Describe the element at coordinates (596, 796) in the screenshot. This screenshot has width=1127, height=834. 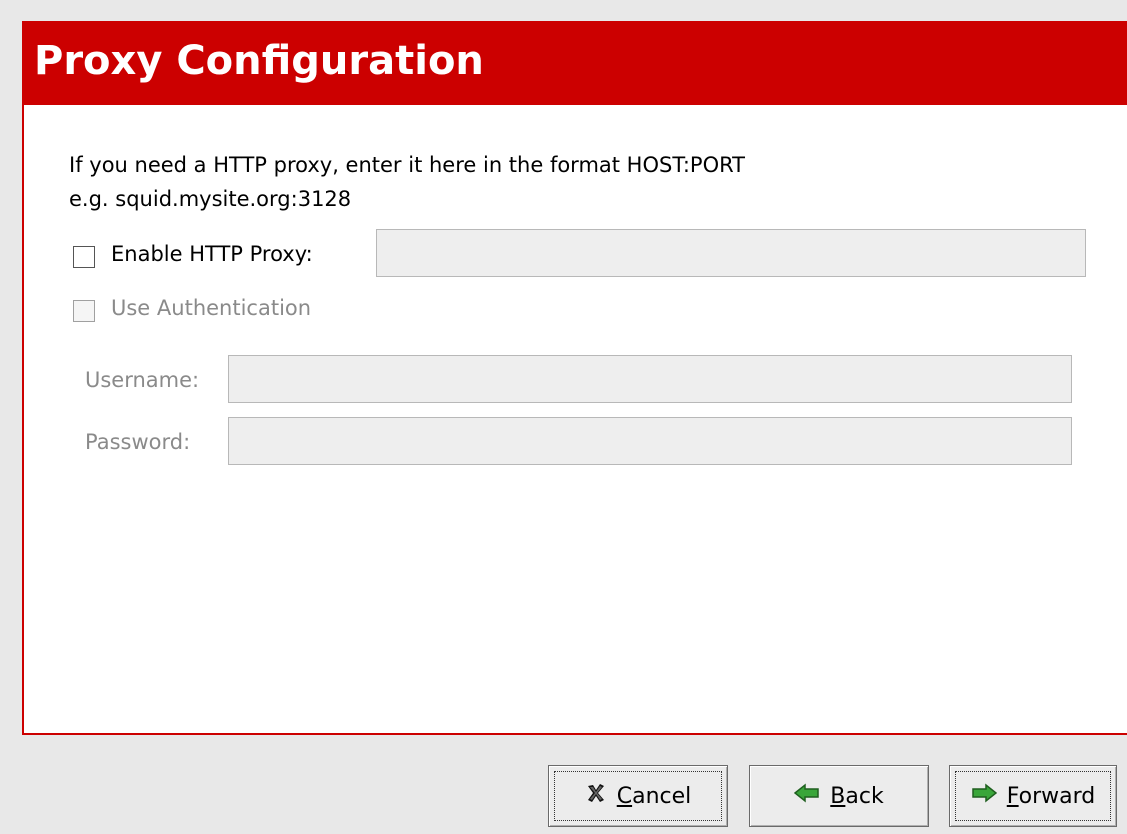
I see `x-cancel-icon` at that location.